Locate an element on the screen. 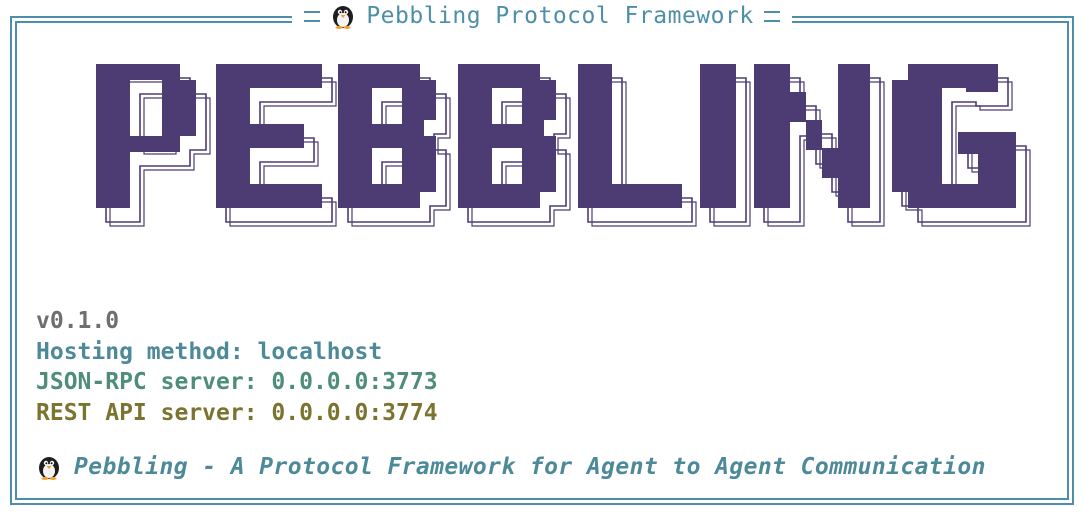 The height and width of the screenshot is (513, 1084). rest-server-text: REST API server: 0.0.0.0:3774 is located at coordinates (237, 412).